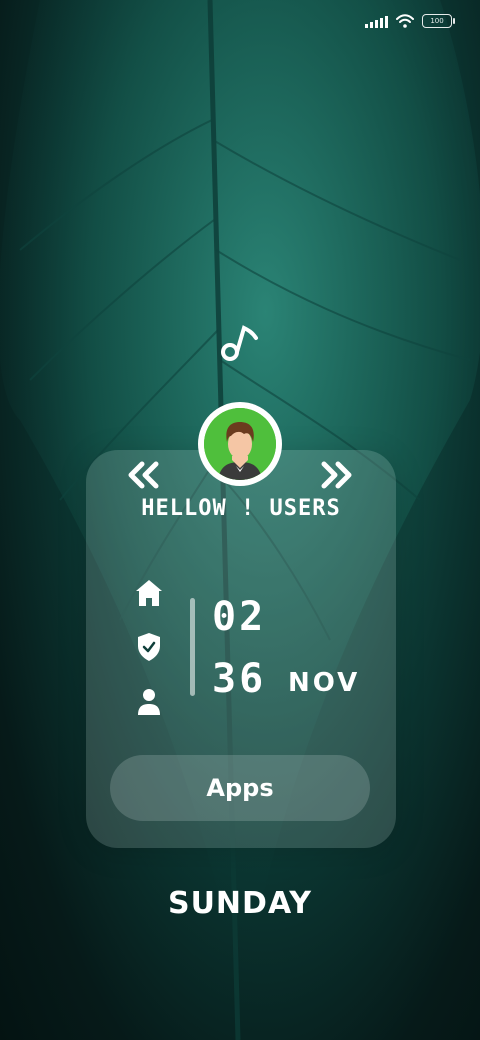  Describe the element at coordinates (239, 679) in the screenshot. I see `minute-text: 36` at that location.